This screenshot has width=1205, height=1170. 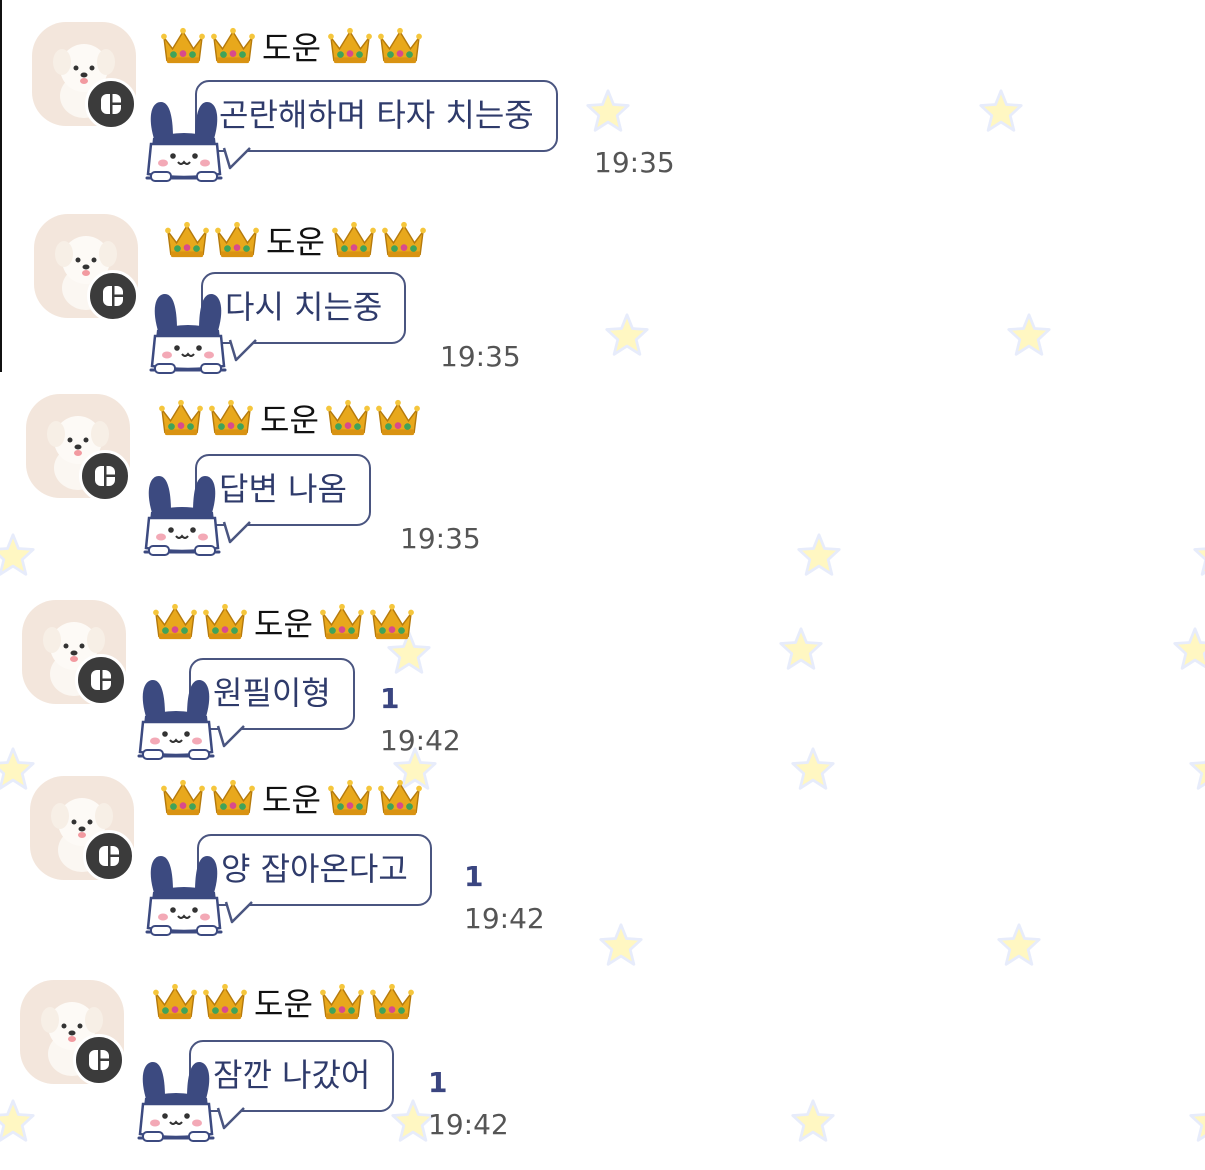 I want to click on message-bubble: 잠깐 나갔어, so click(x=292, y=1076).